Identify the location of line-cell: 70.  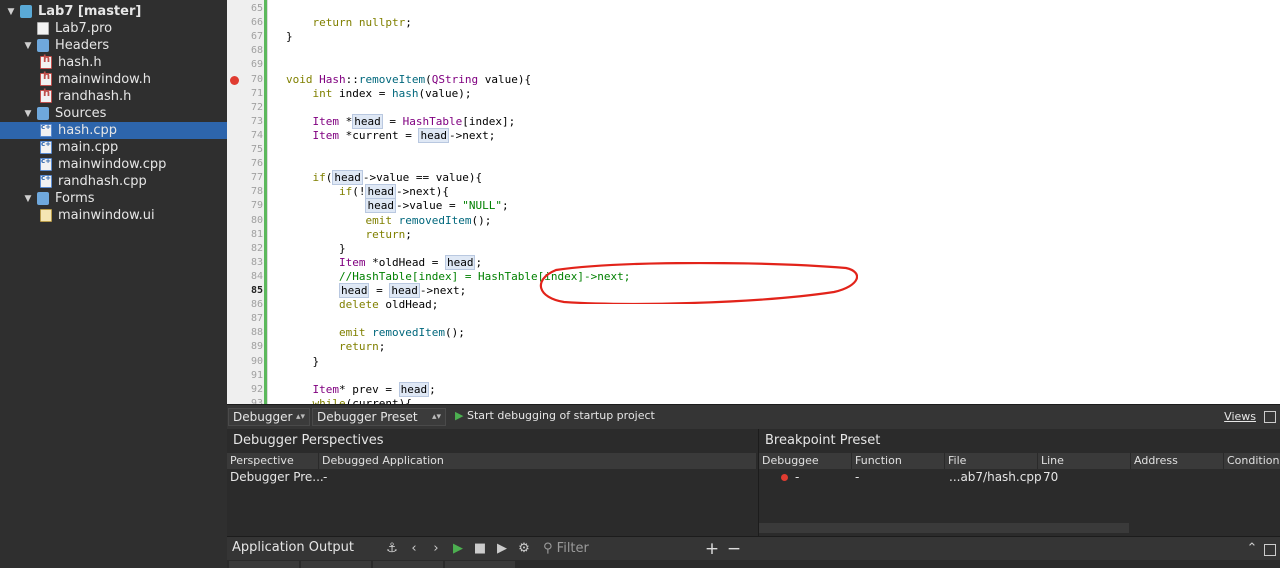
(1050, 477).